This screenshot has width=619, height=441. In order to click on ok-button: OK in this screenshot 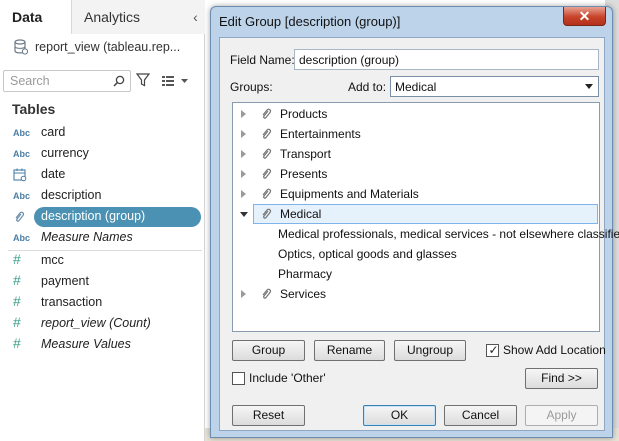, I will do `click(399, 415)`.